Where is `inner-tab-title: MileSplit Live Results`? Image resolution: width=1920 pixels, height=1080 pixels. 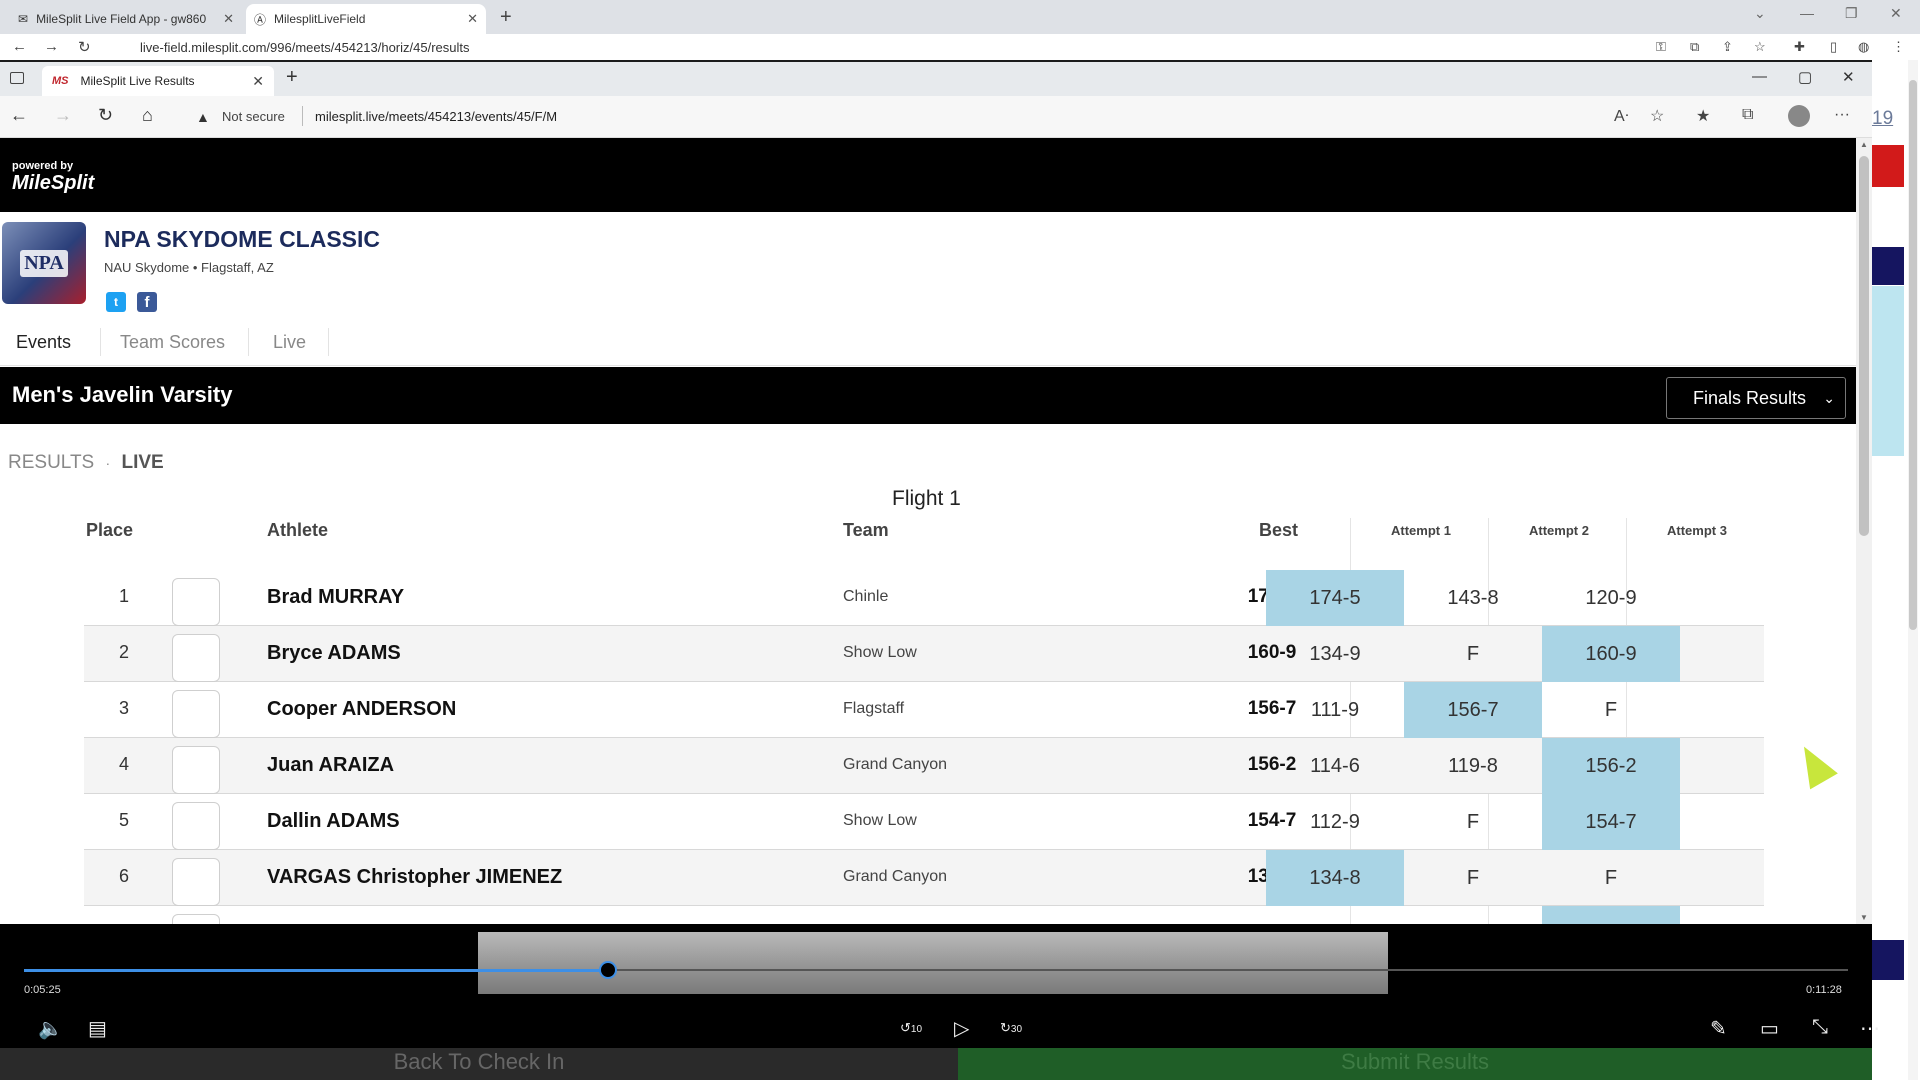 inner-tab-title: MileSplit Live Results is located at coordinates (137, 81).